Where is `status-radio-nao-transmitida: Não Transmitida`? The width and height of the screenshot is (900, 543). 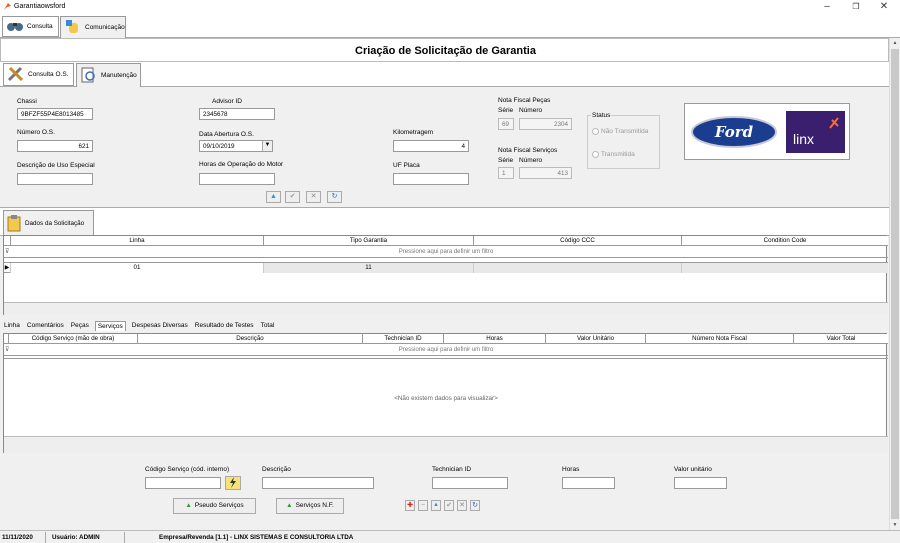
status-radio-nao-transmitida: Não Transmitida is located at coordinates (620, 131).